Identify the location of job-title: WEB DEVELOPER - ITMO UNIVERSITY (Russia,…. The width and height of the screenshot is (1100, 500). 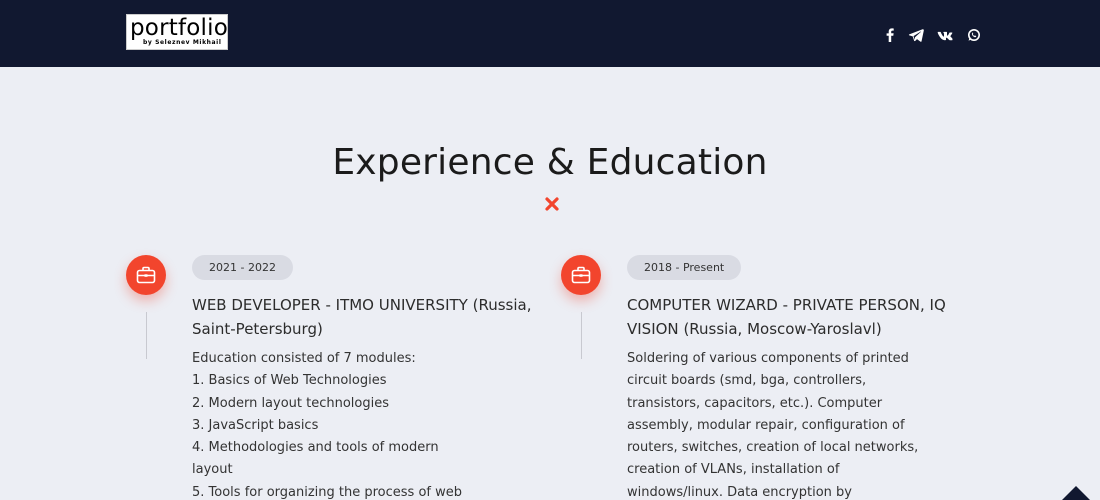
(372, 317).